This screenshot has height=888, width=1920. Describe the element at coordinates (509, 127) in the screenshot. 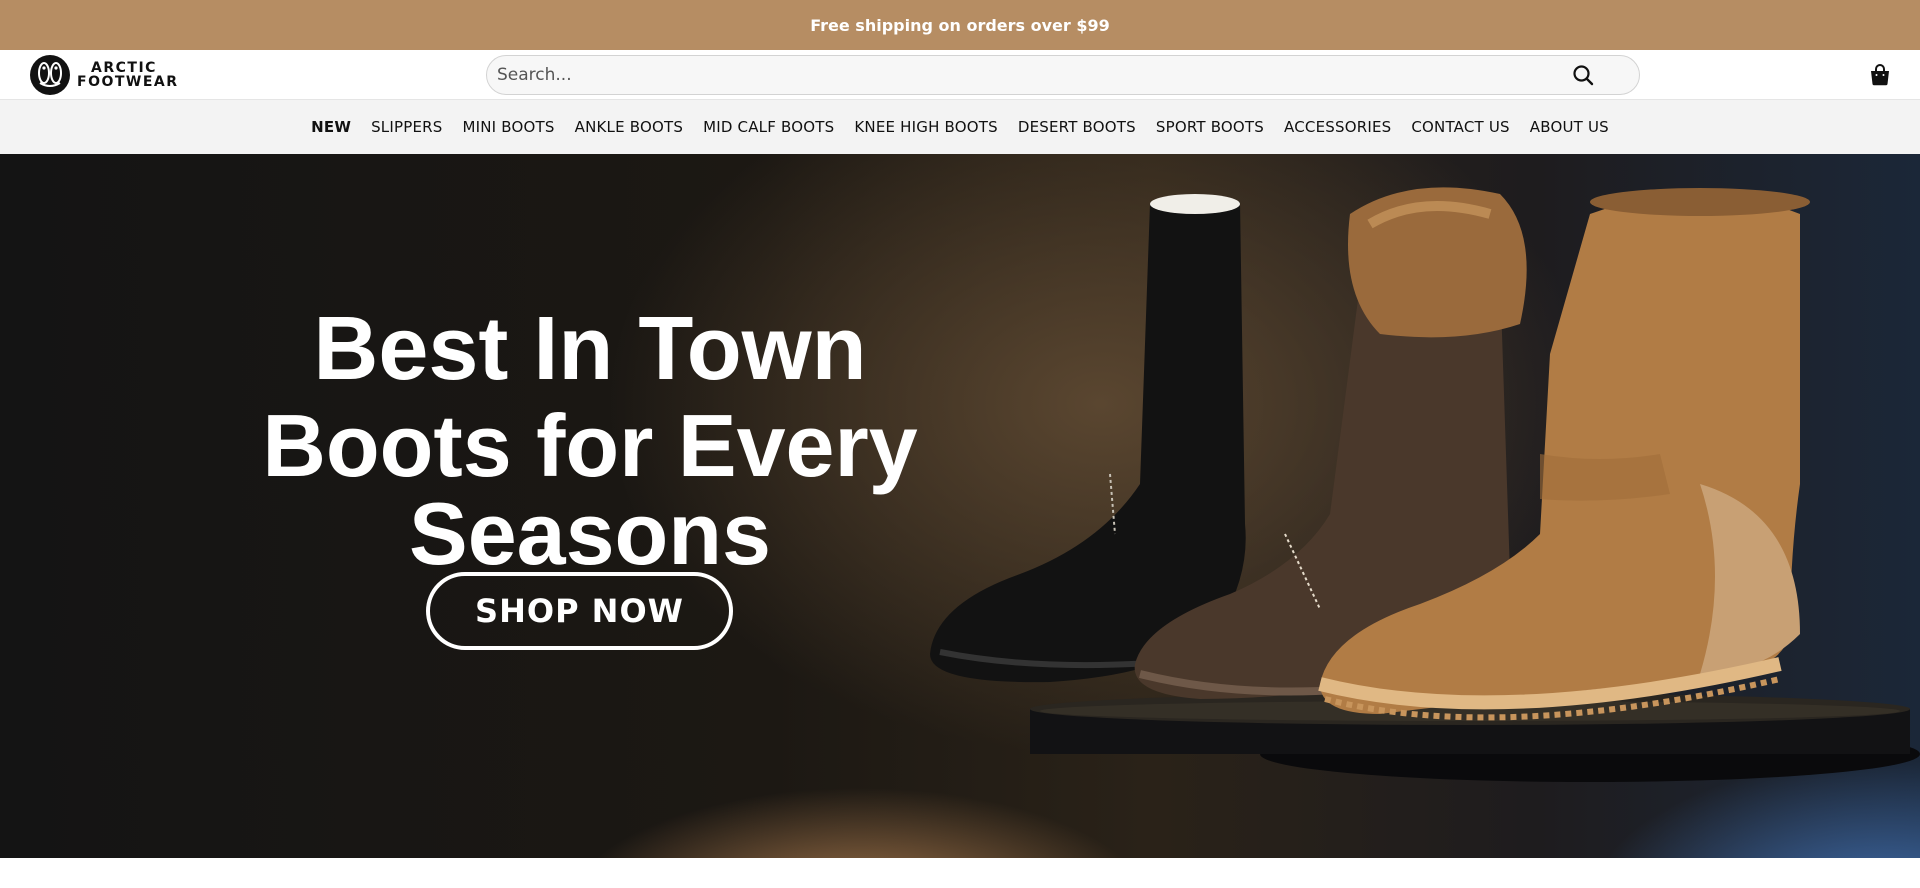

I see `nav-item-mini-boots: MINI BOOTS` at that location.